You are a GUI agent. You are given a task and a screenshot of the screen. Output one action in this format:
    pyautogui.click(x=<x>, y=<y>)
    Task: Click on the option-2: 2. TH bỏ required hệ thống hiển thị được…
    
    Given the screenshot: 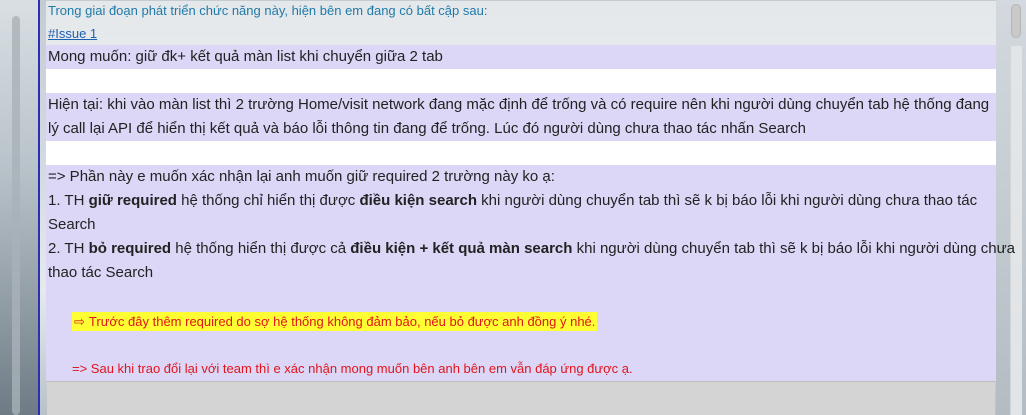 What is the action you would take?
    pyautogui.click(x=531, y=249)
    